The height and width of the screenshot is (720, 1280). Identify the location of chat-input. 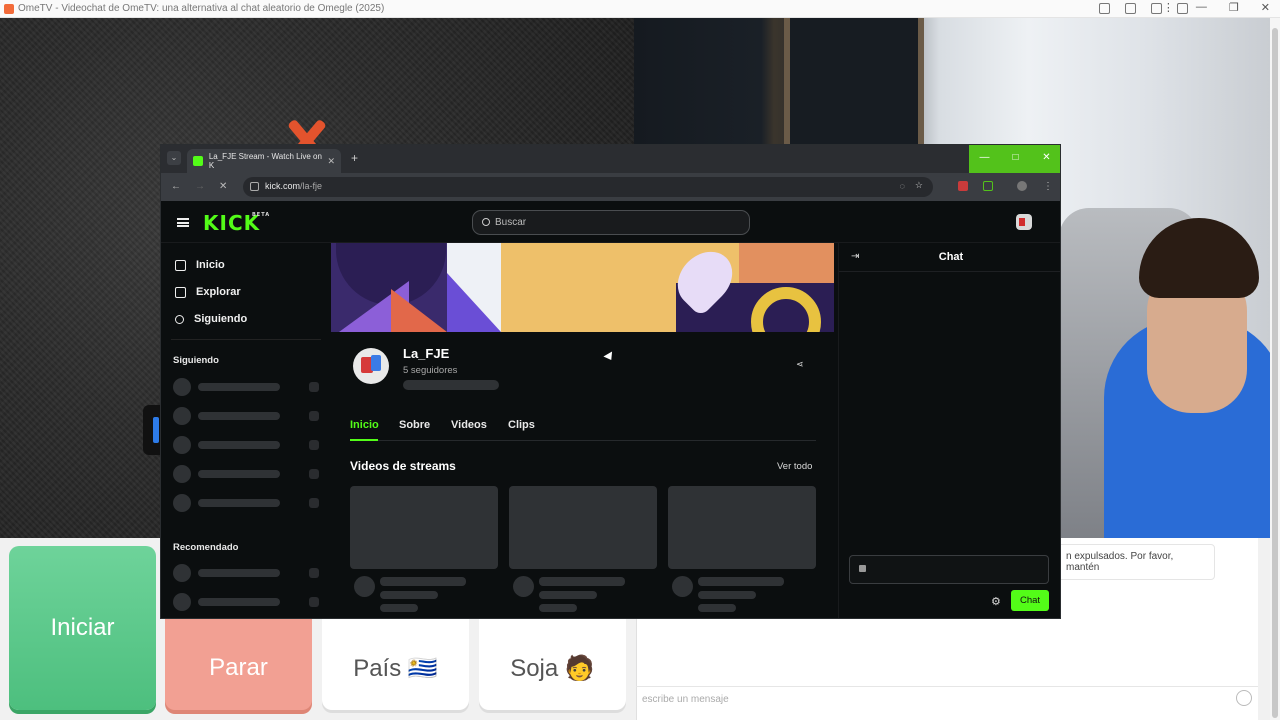
(949, 569).